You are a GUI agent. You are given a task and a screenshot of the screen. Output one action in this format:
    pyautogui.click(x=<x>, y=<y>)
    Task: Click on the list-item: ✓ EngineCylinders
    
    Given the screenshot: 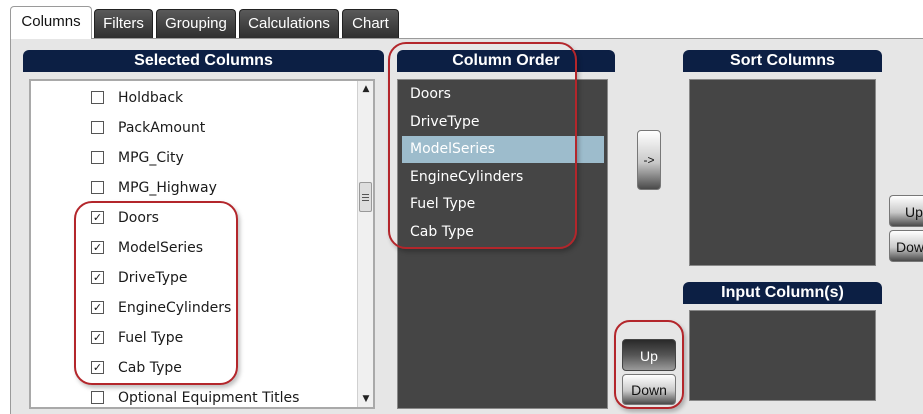 What is the action you would take?
    pyautogui.click(x=221, y=308)
    